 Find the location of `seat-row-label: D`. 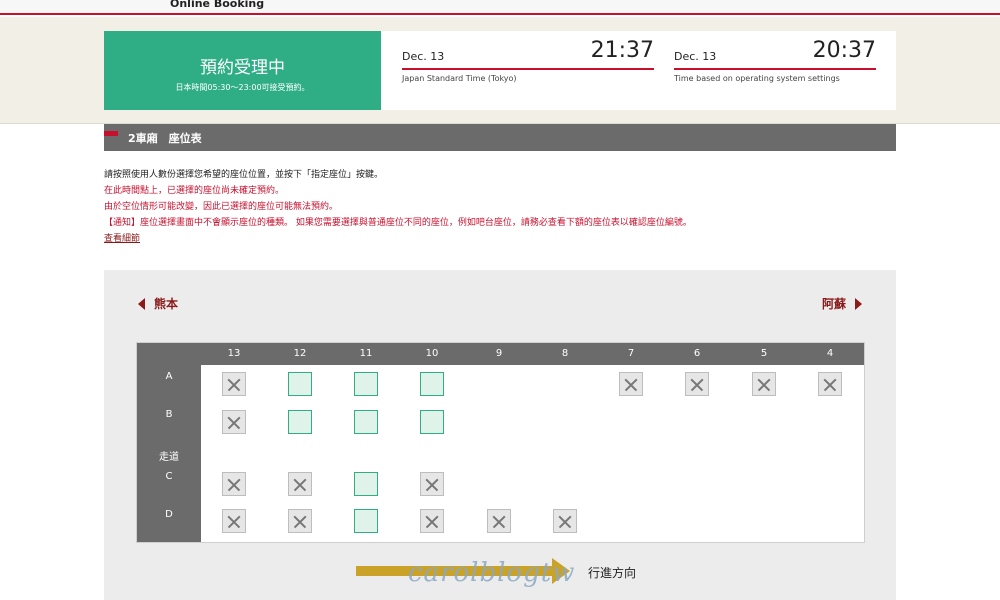

seat-row-label: D is located at coordinates (169, 514).